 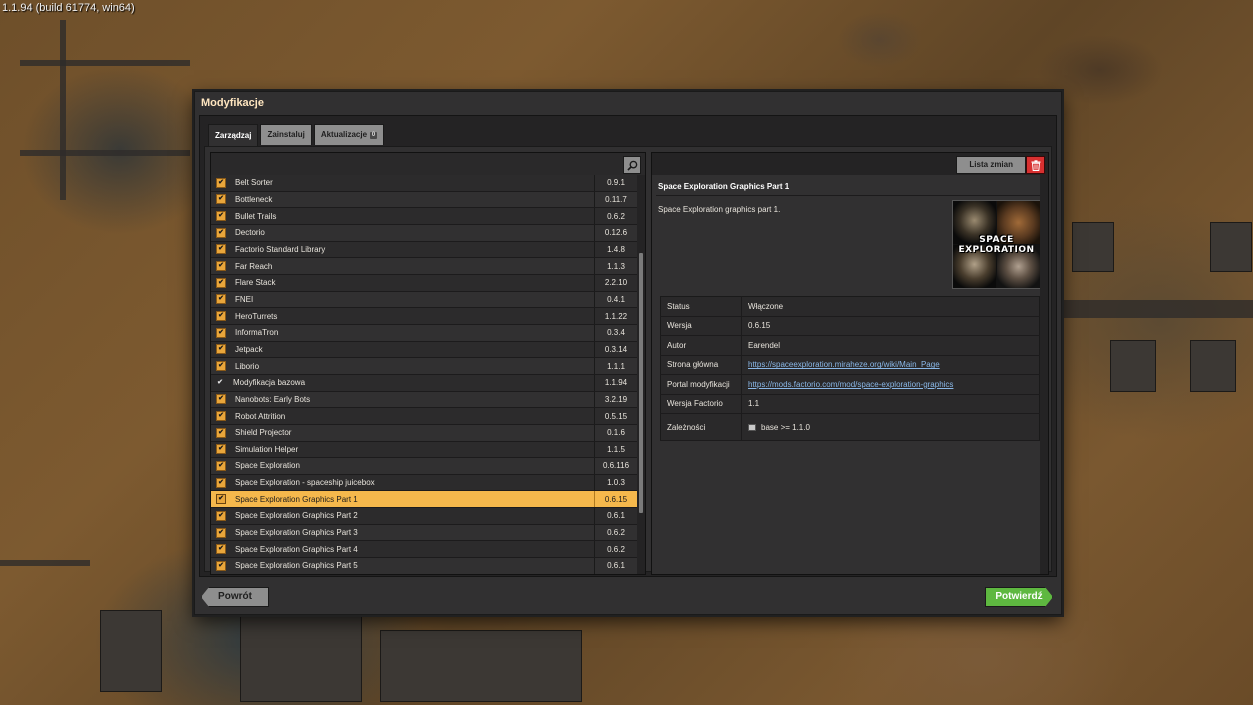 I want to click on mod-list-row: ✔ Space Exploration Graphics Part 5 0.6.1, so click(x=424, y=566).